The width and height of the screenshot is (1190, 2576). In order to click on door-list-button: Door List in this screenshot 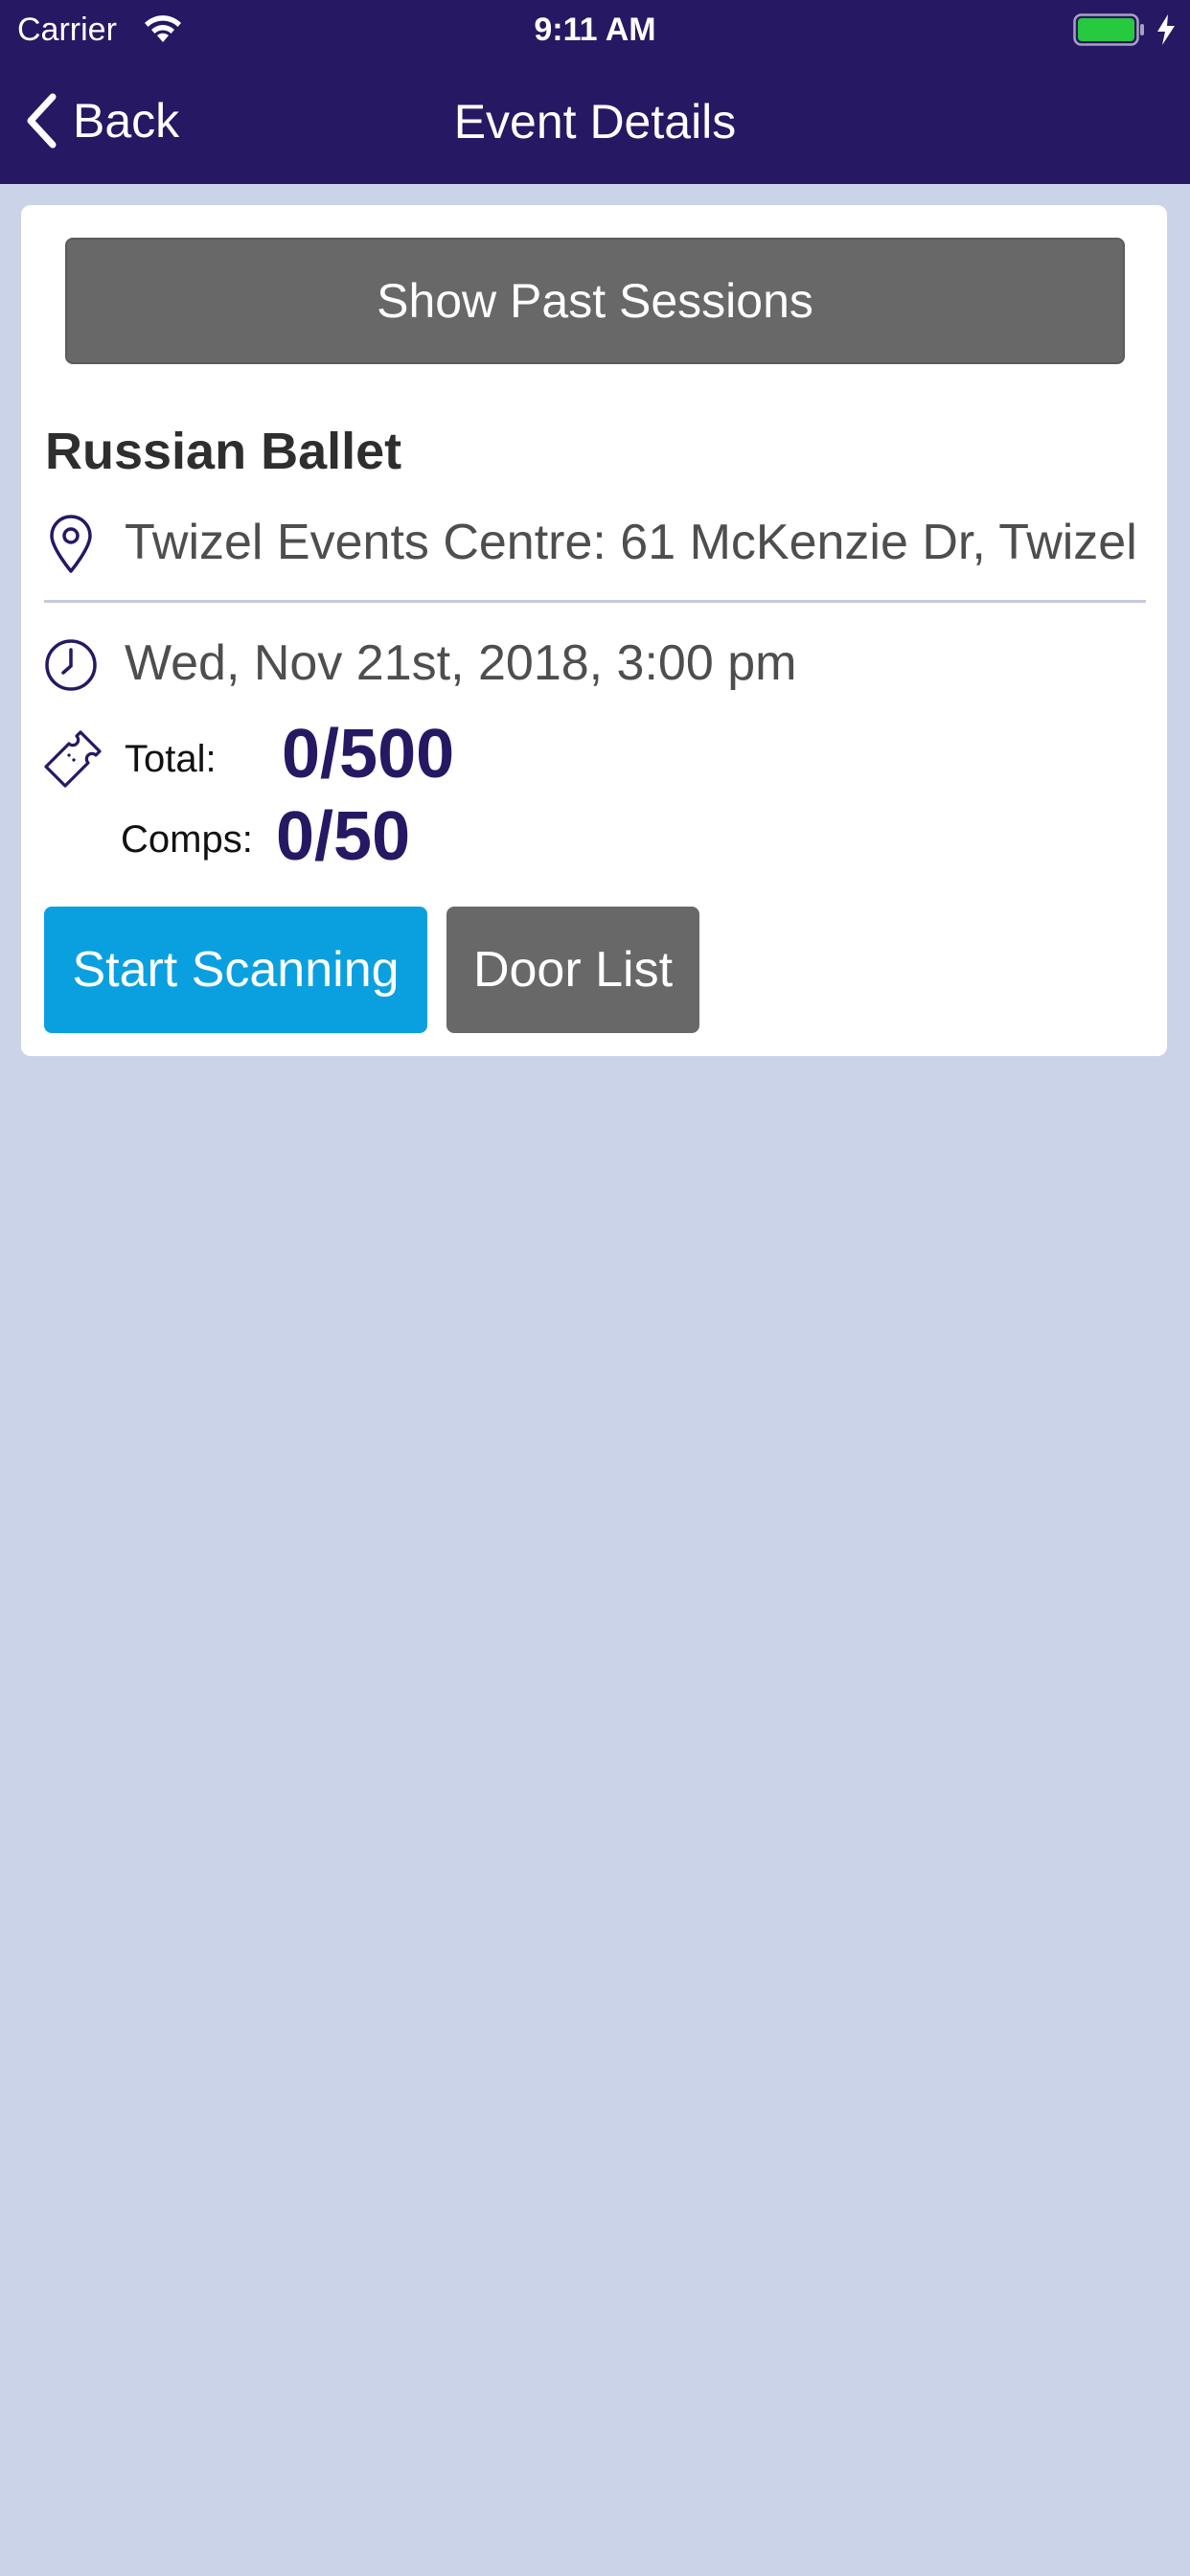, I will do `click(573, 970)`.